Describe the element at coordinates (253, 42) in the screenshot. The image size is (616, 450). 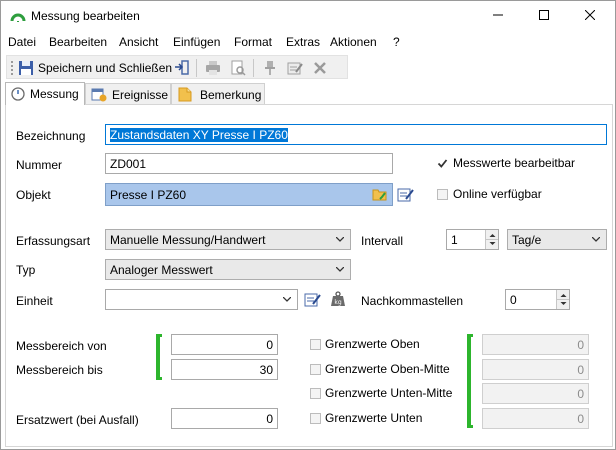
I see `menu-format: Format` at that location.